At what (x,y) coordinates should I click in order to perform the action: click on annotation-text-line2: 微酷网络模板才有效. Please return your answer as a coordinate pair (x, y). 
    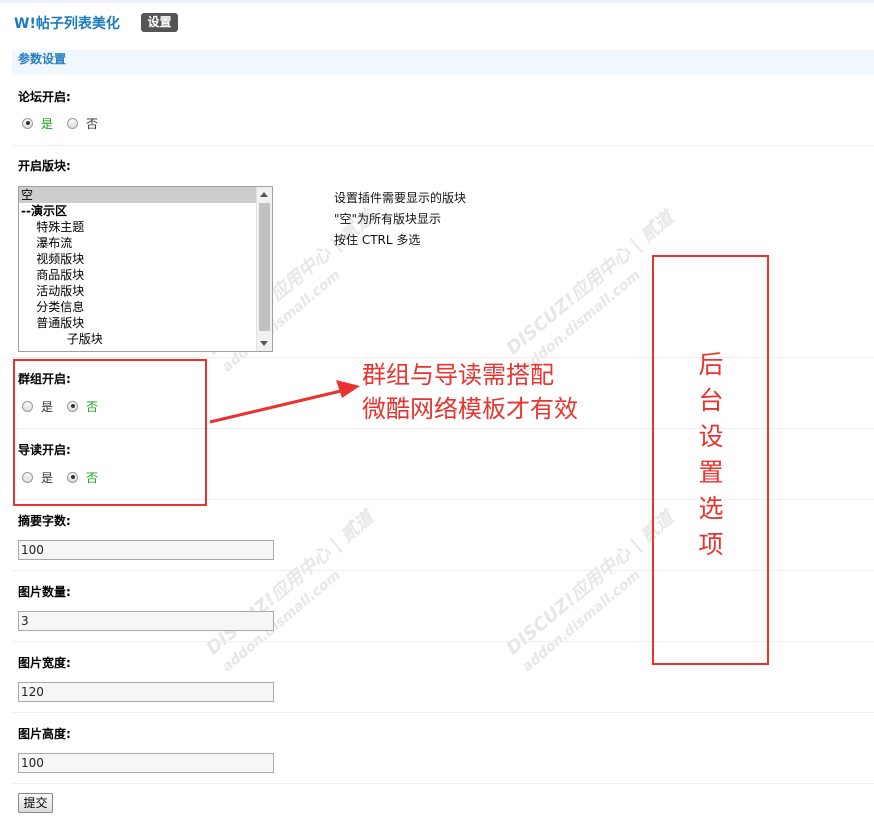
    Looking at the image, I should click on (470, 409).